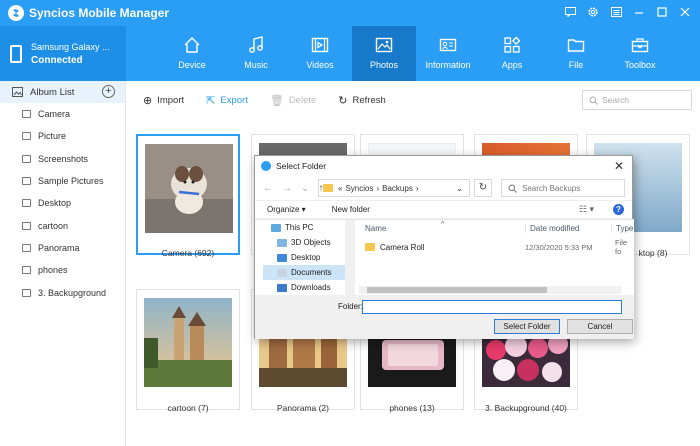 Image resolution: width=700 pixels, height=446 pixels. I want to click on export-label: Export, so click(234, 100).